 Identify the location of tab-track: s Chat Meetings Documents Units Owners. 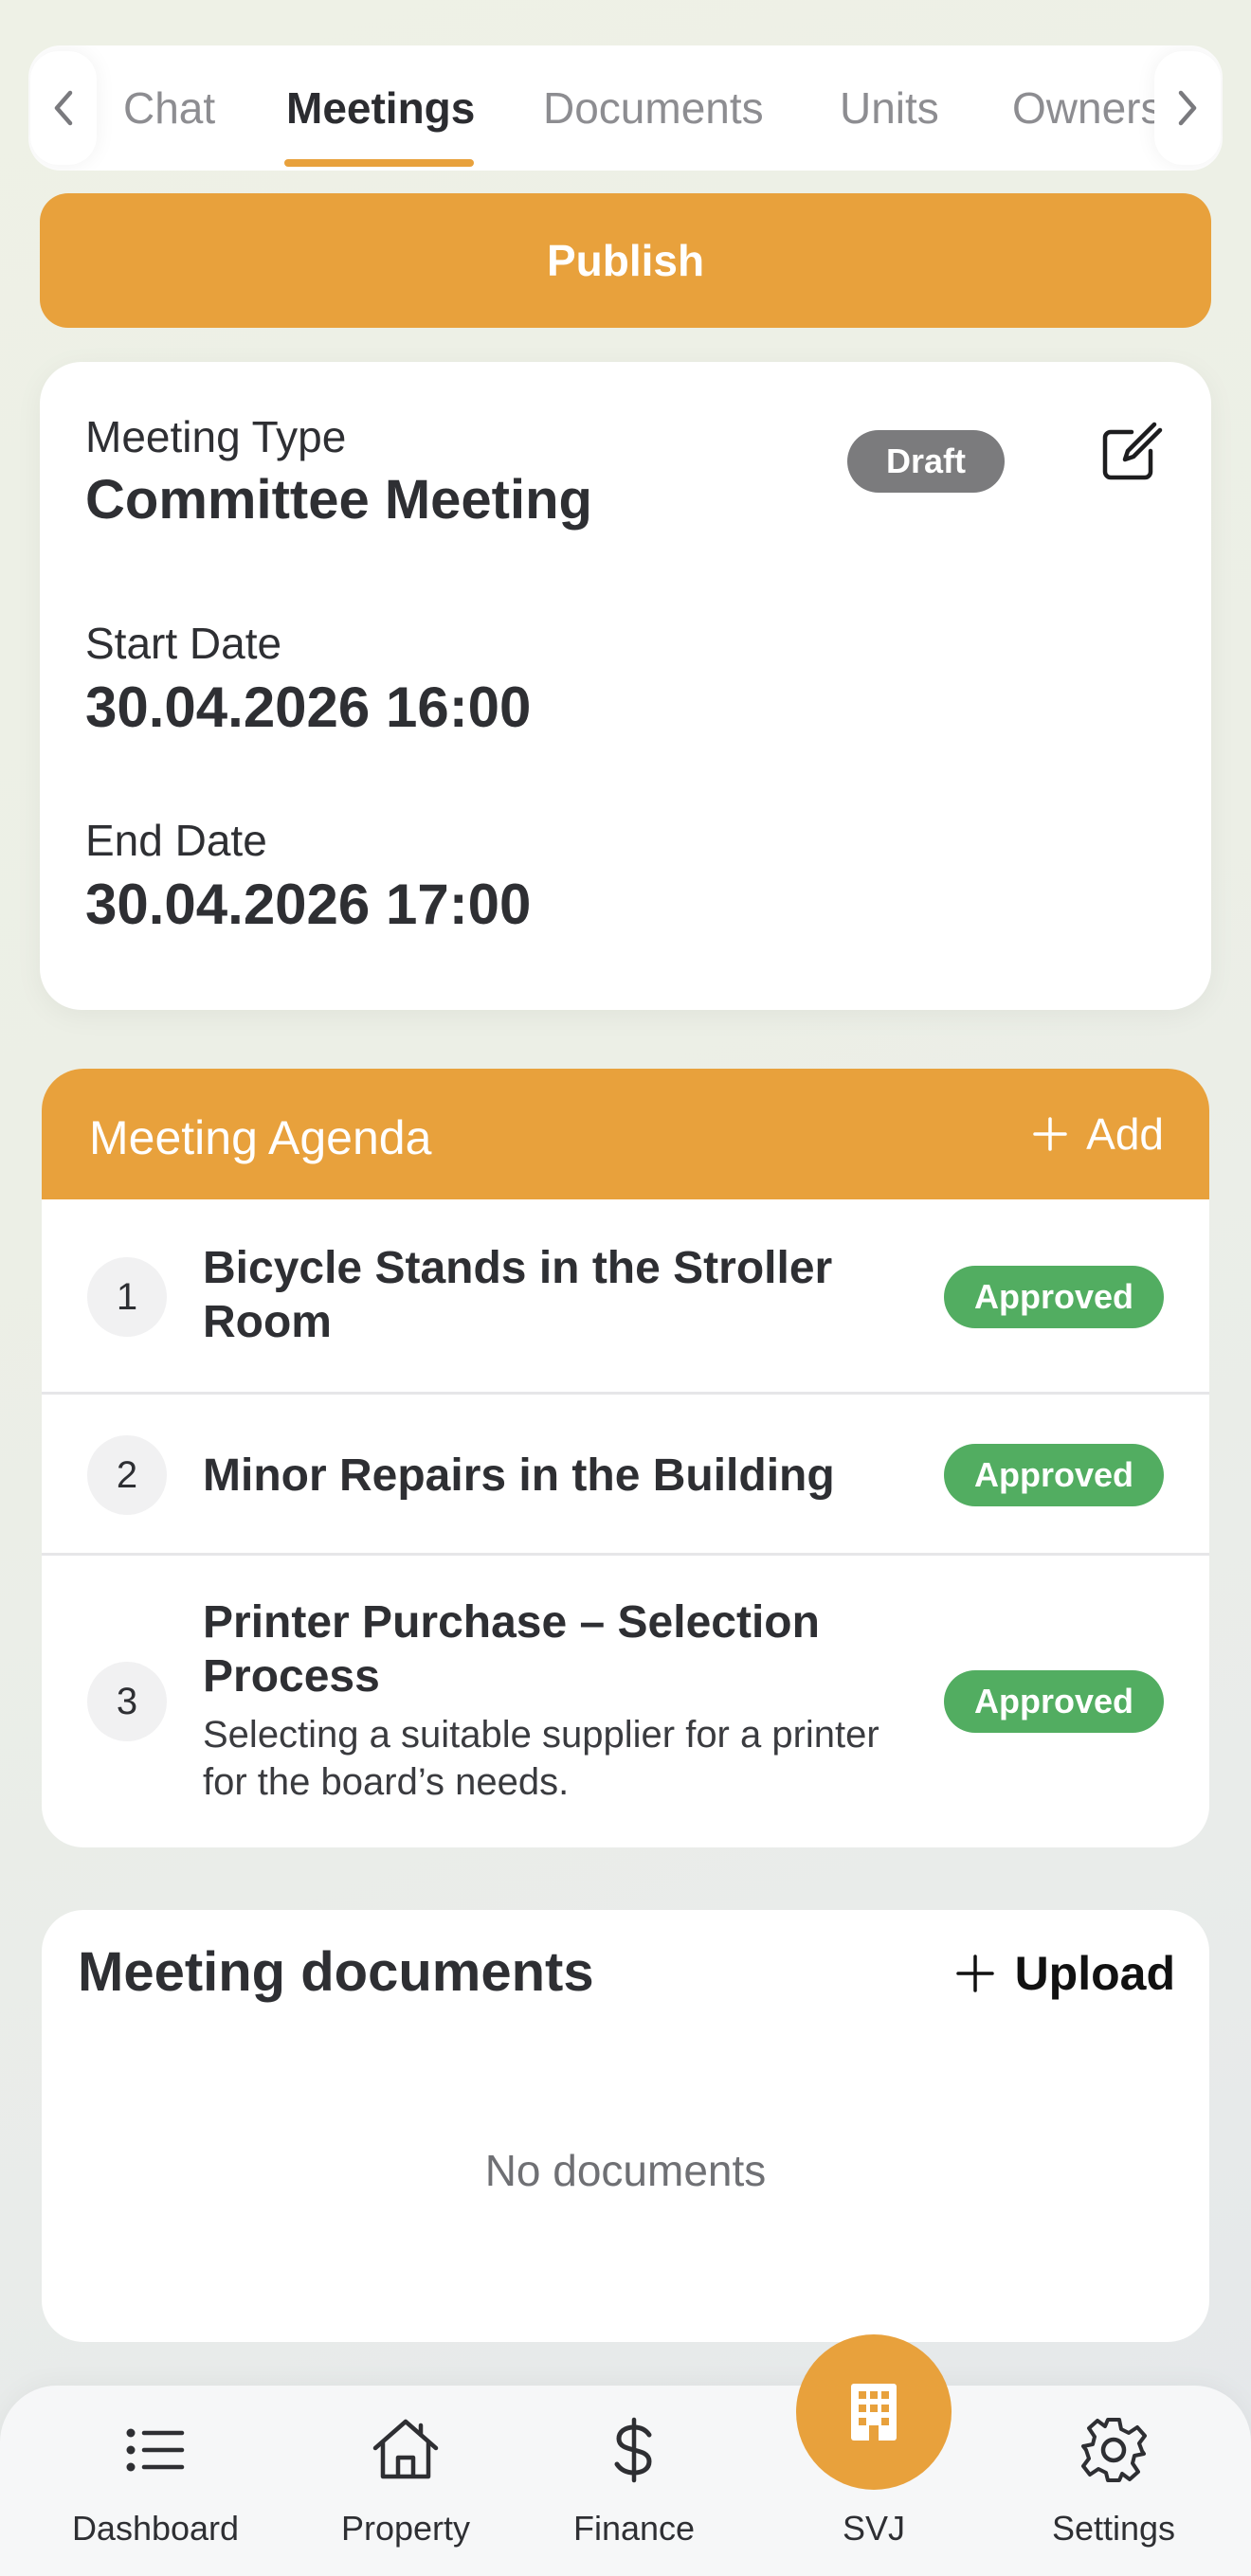
(626, 108).